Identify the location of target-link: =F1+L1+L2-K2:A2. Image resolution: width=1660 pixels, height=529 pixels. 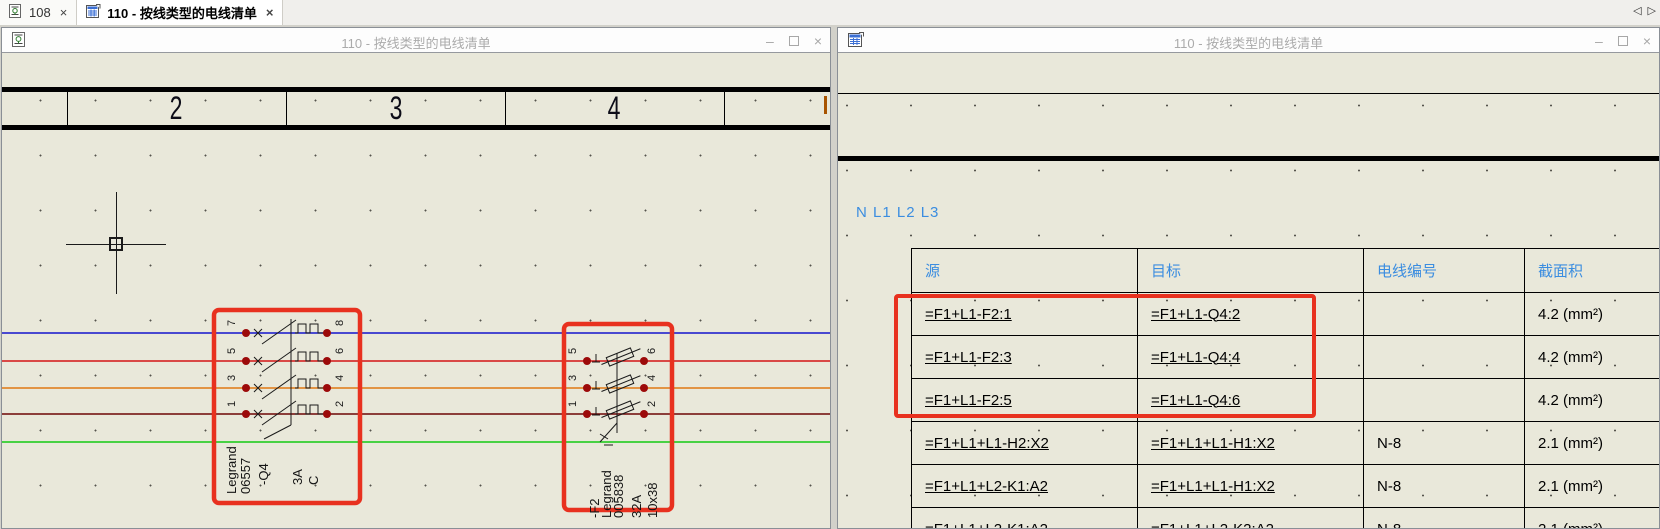
(1250, 517).